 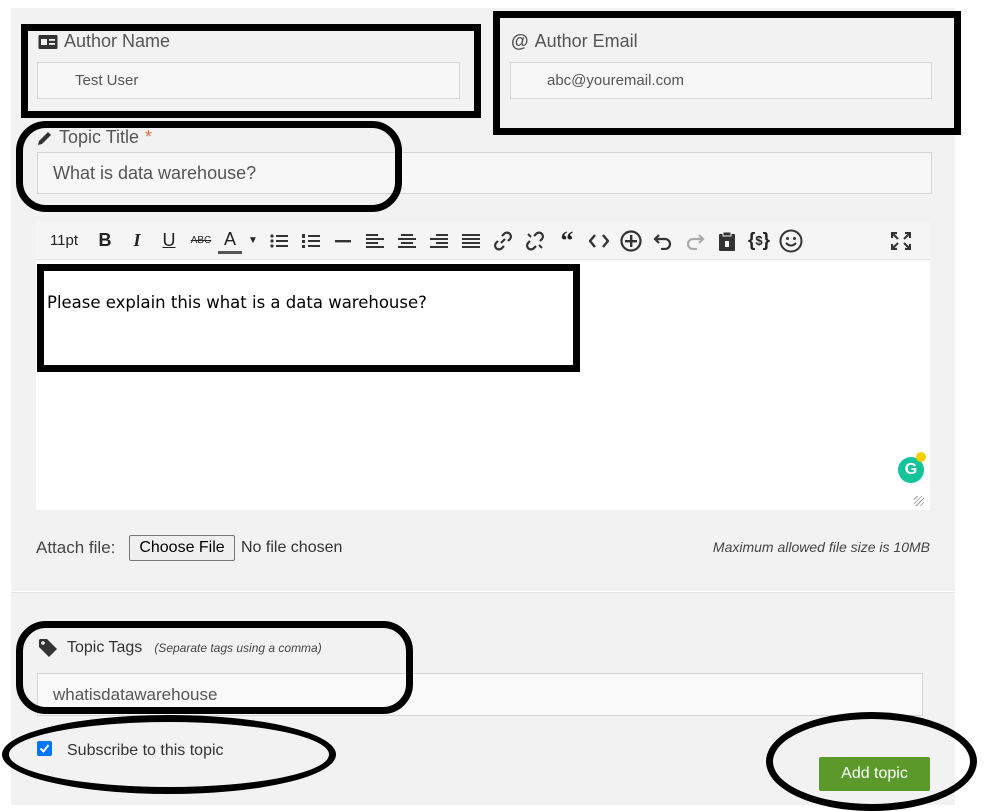 I want to click on link-icon, so click(x=503, y=241).